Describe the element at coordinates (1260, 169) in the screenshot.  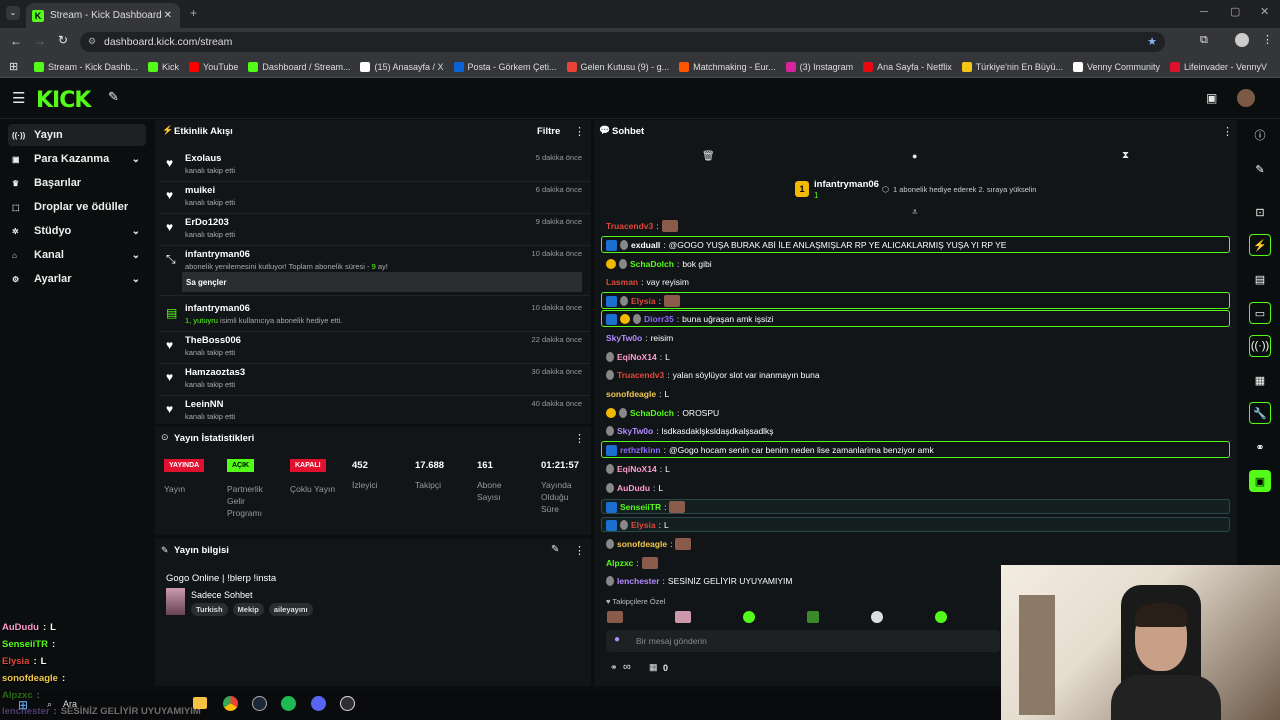
I see `pencil-icon: ✎` at that location.